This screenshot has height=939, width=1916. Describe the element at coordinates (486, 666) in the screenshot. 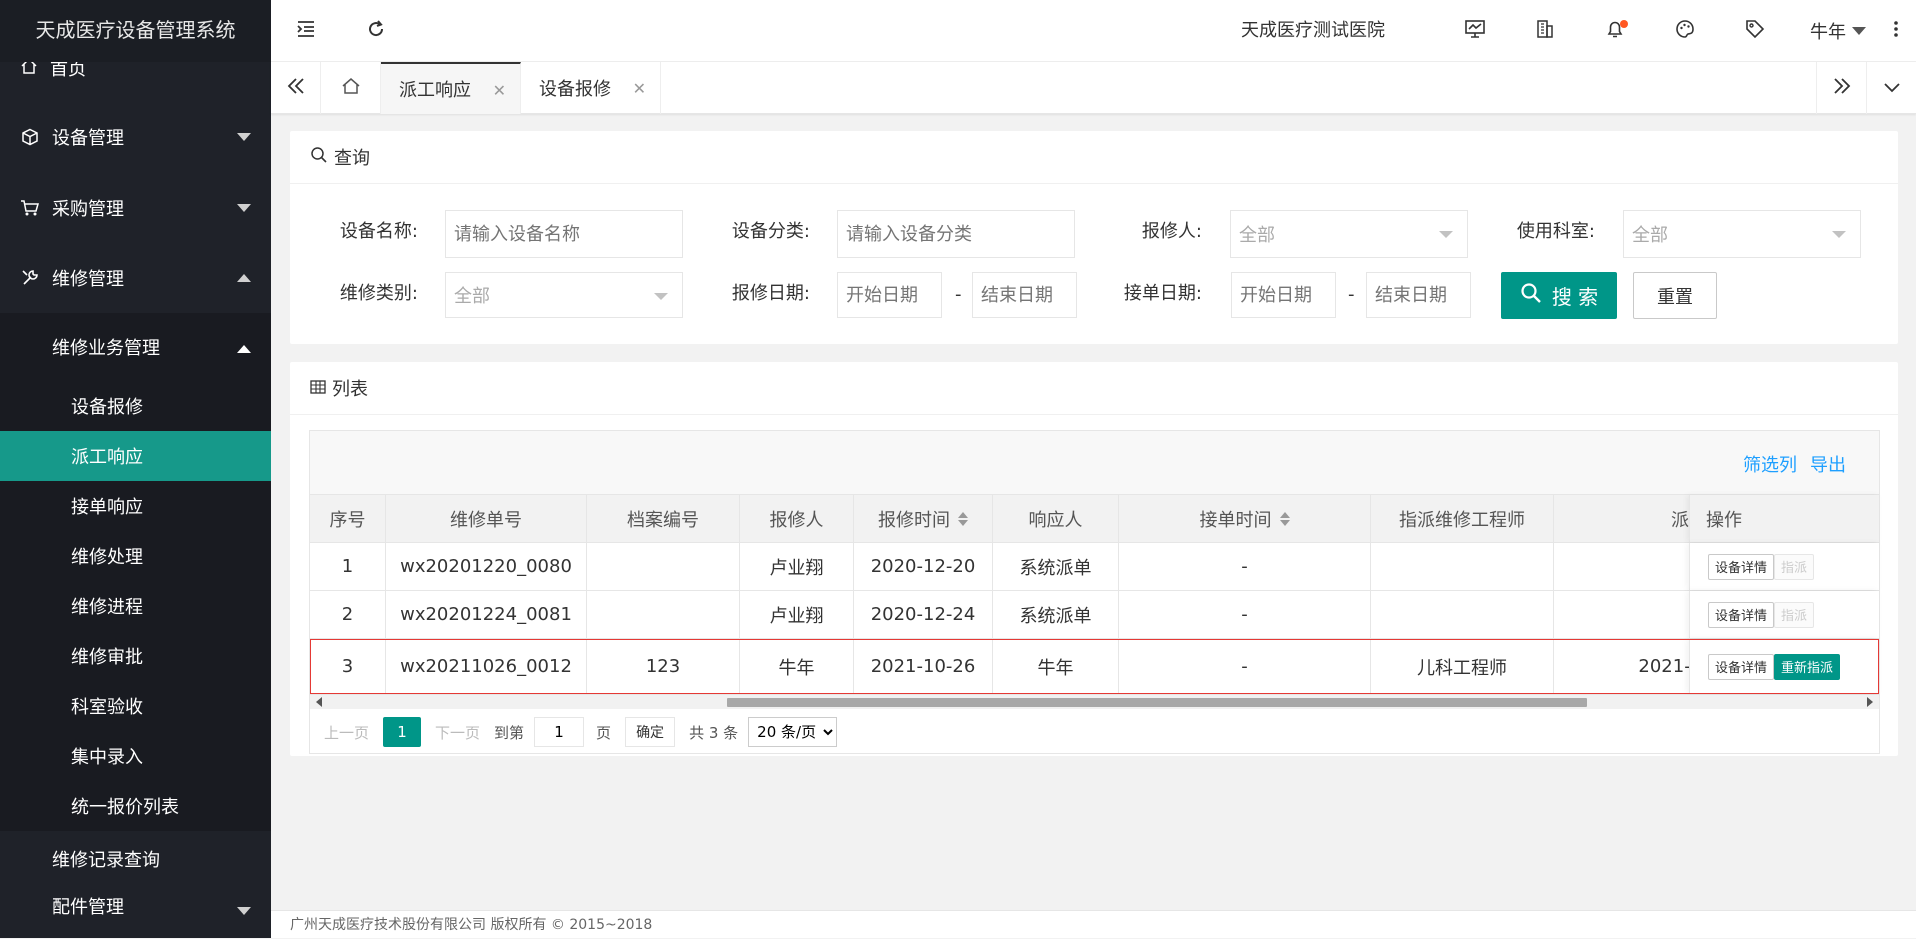

I see `table-cell: wx20211026_0012` at that location.